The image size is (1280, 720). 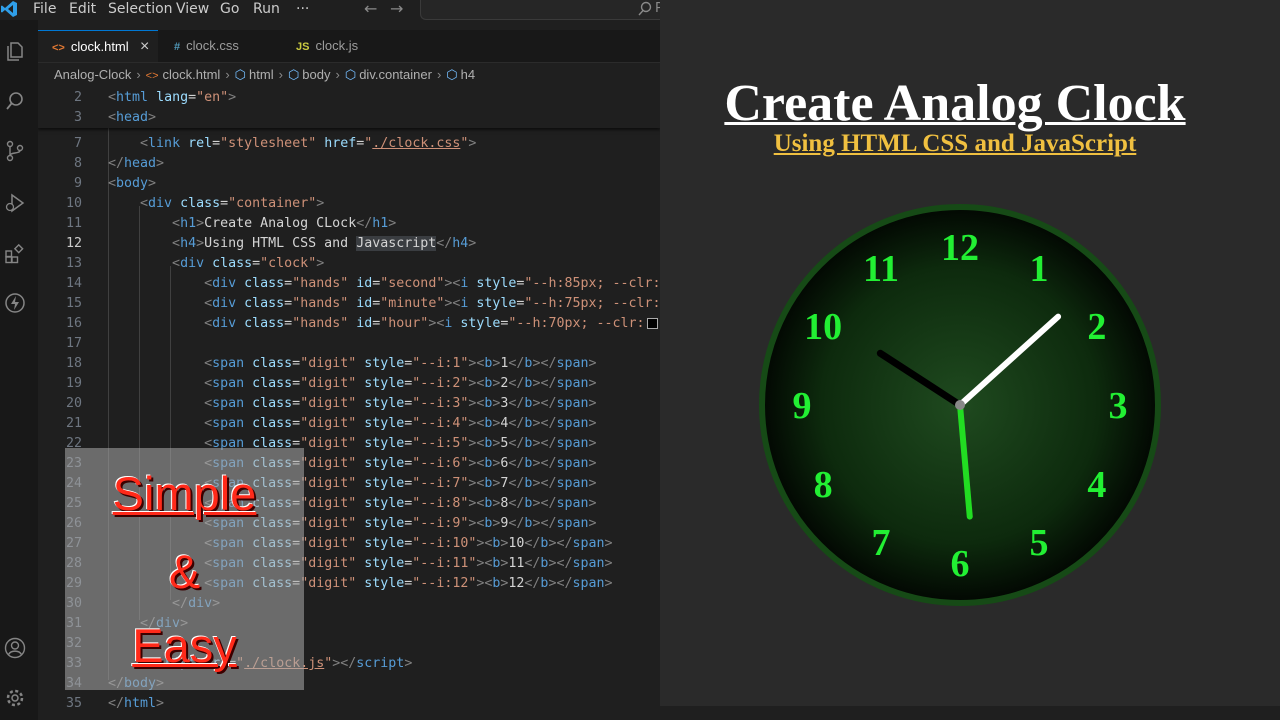 What do you see at coordinates (15, 303) in the screenshot?
I see `lightning-icon` at bounding box center [15, 303].